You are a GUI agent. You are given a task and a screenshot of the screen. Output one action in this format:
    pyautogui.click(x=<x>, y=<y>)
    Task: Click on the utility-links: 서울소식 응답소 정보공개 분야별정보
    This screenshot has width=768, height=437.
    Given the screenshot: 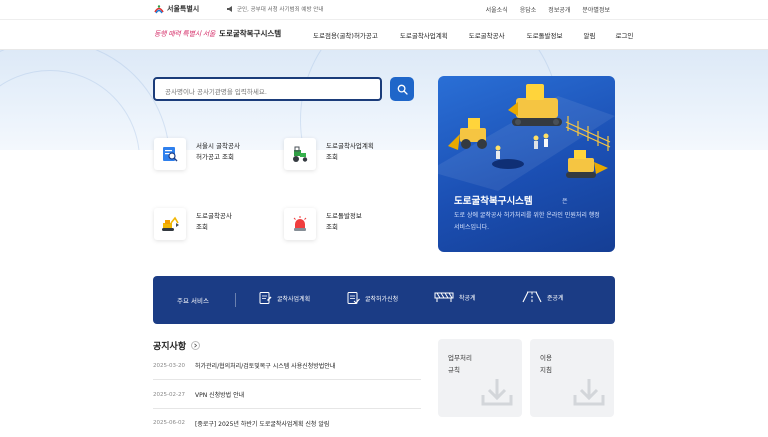 What is the action you would take?
    pyautogui.click(x=548, y=9)
    